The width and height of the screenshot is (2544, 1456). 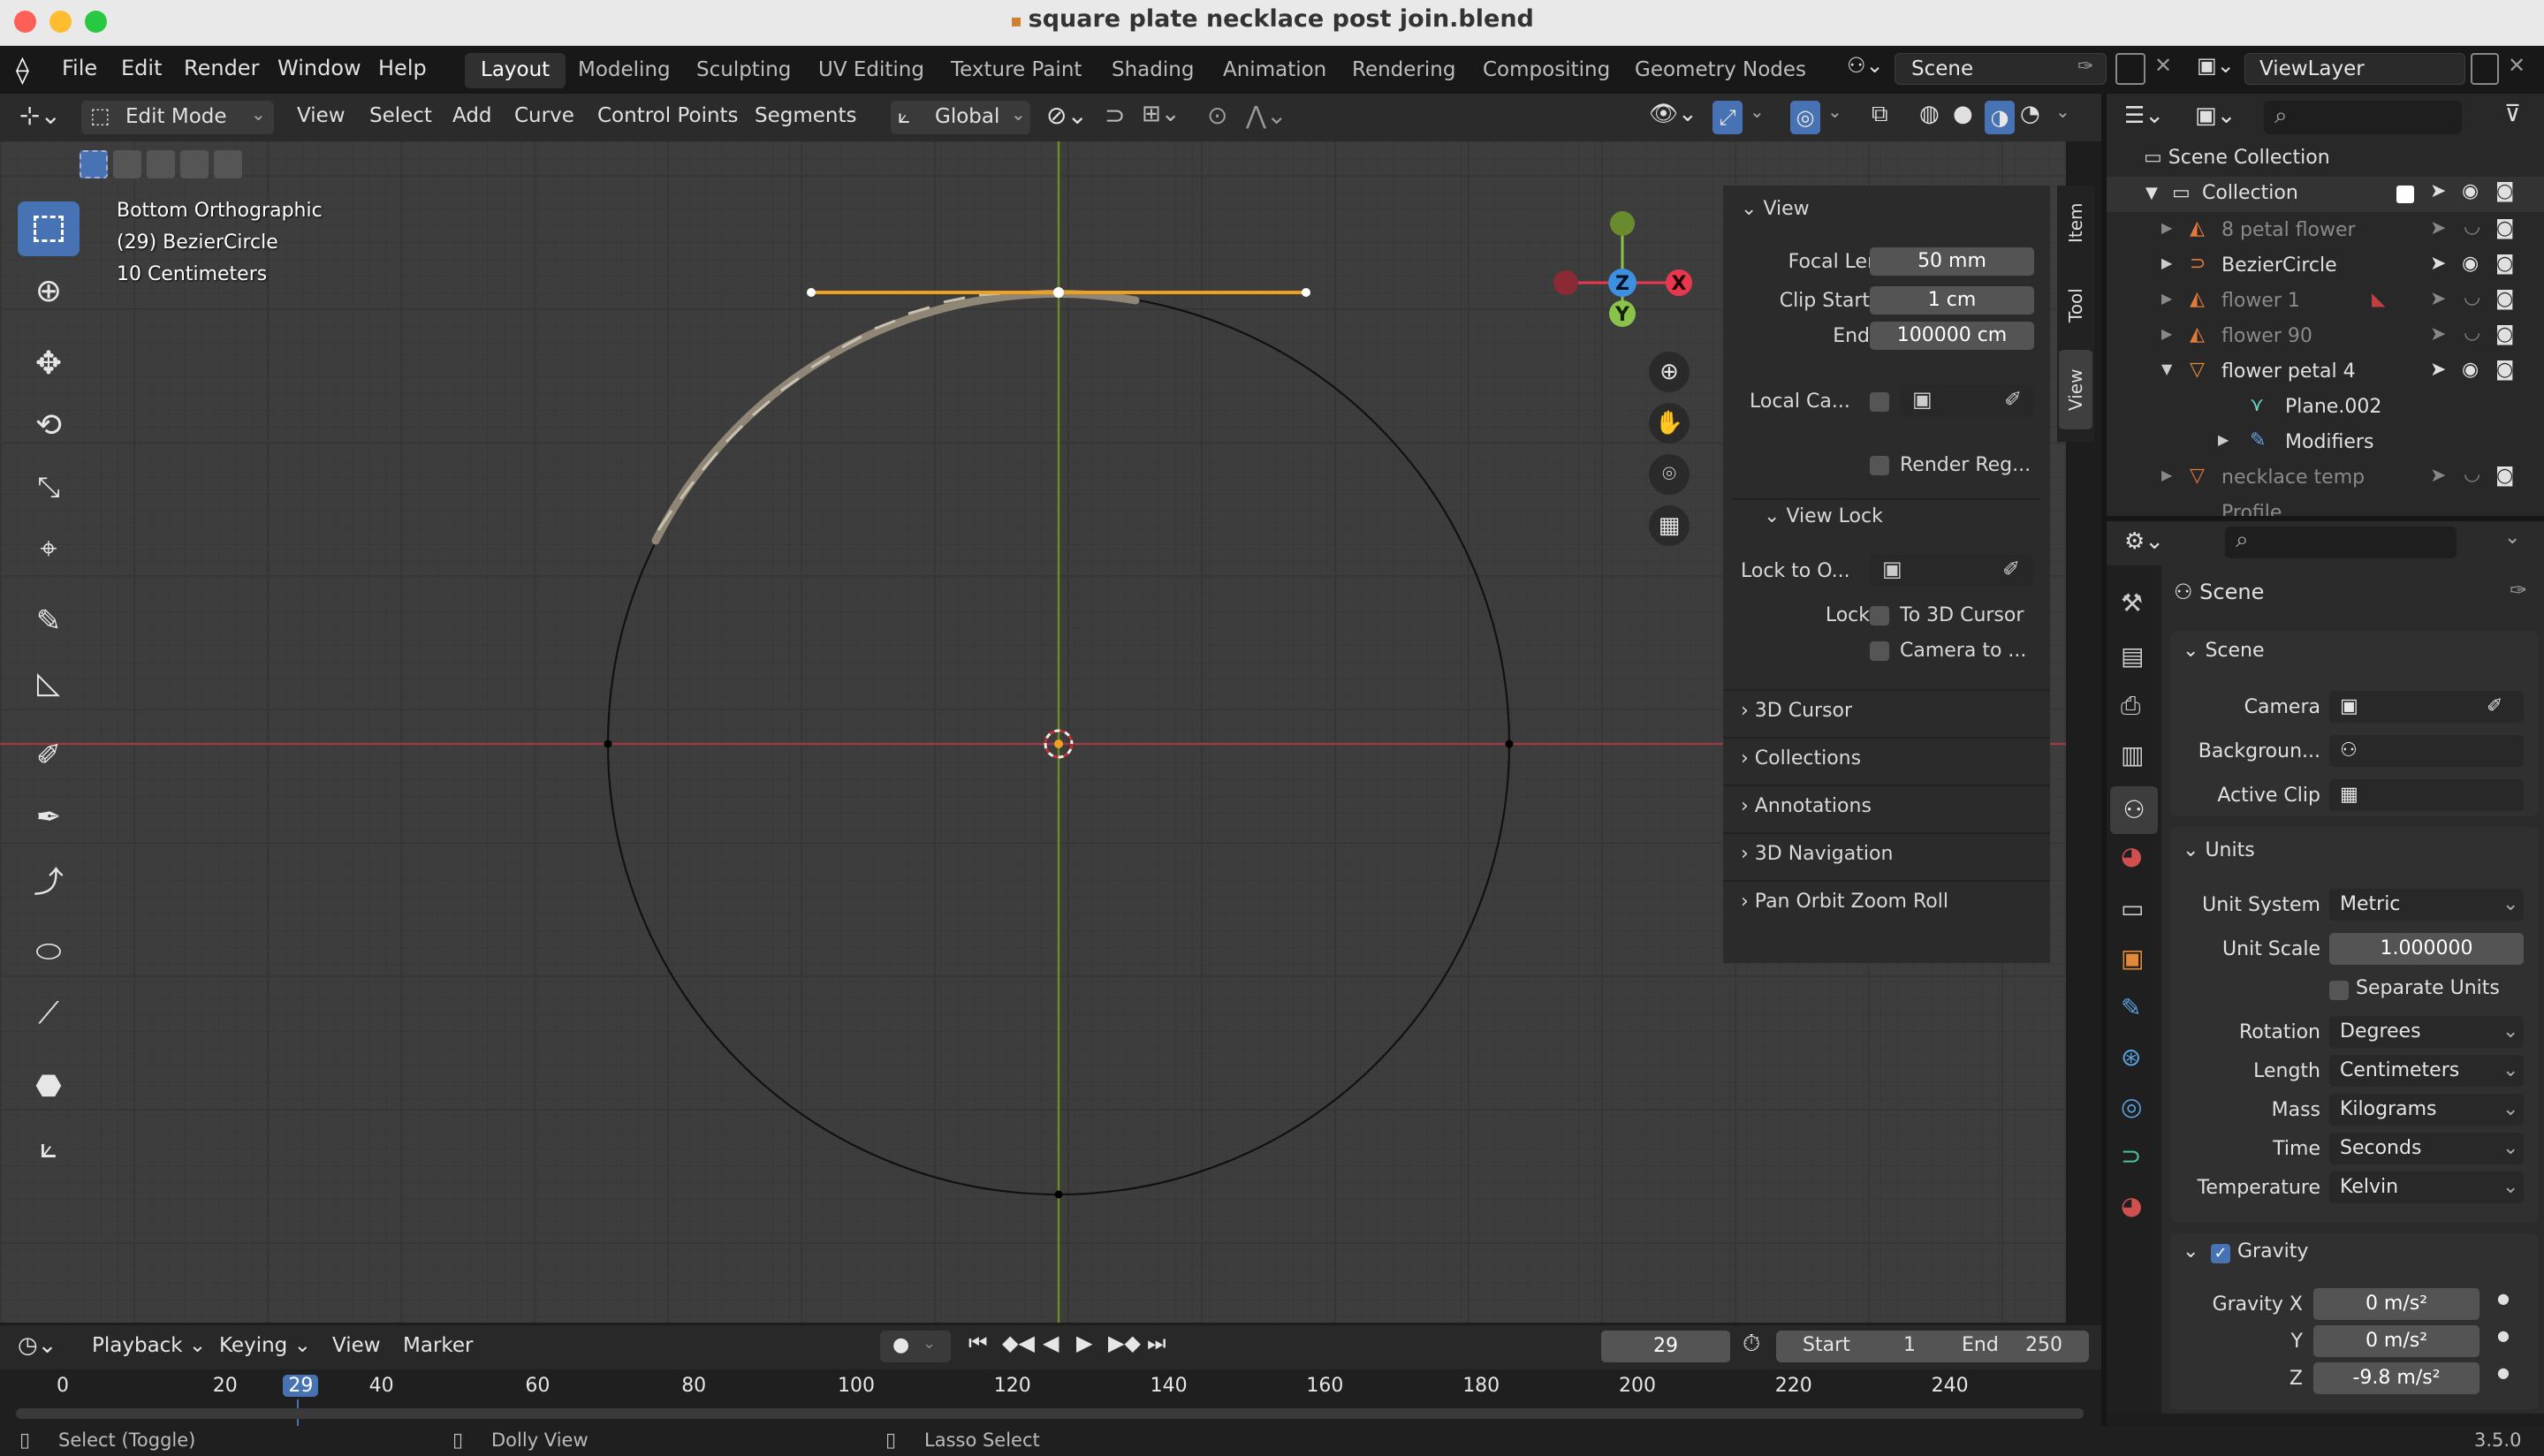 What do you see at coordinates (2131, 1057) in the screenshot?
I see `particles-tab-icon: ⊛` at bounding box center [2131, 1057].